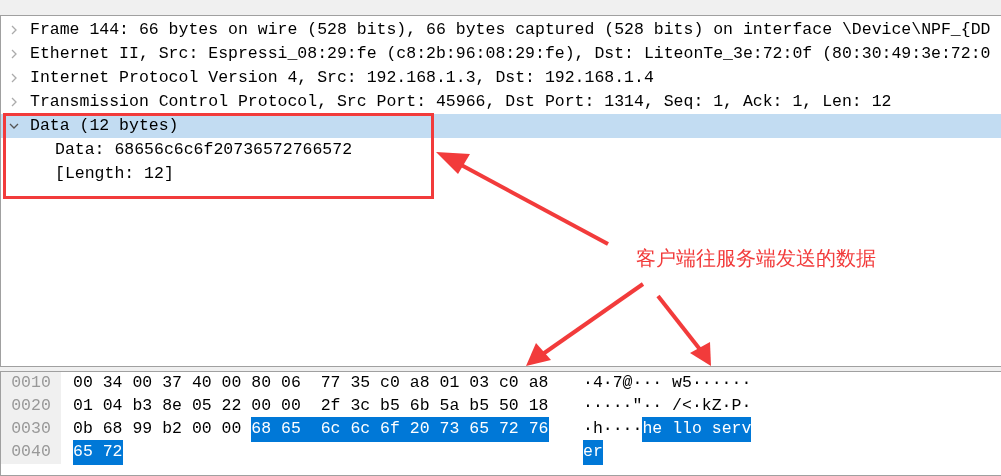 This screenshot has width=1001, height=476. What do you see at coordinates (667, 406) in the screenshot?
I see `ascii-text: ·····"·· /<·kZ·P·` at bounding box center [667, 406].